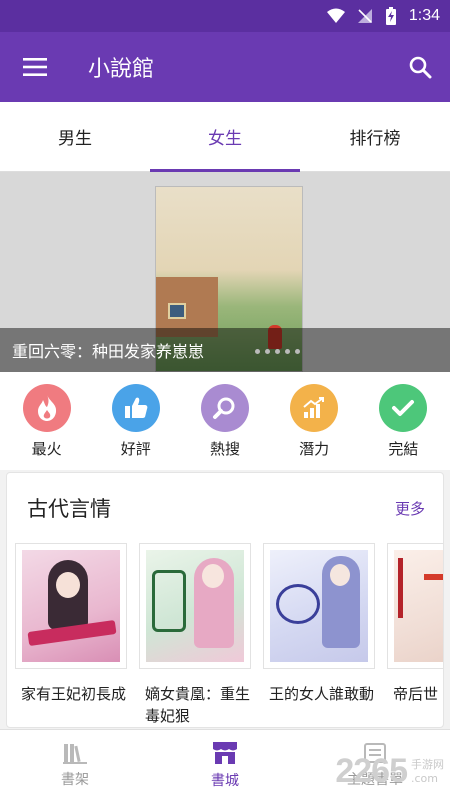  Describe the element at coordinates (75, 139) in the screenshot. I see `tab-label: 男生` at that location.